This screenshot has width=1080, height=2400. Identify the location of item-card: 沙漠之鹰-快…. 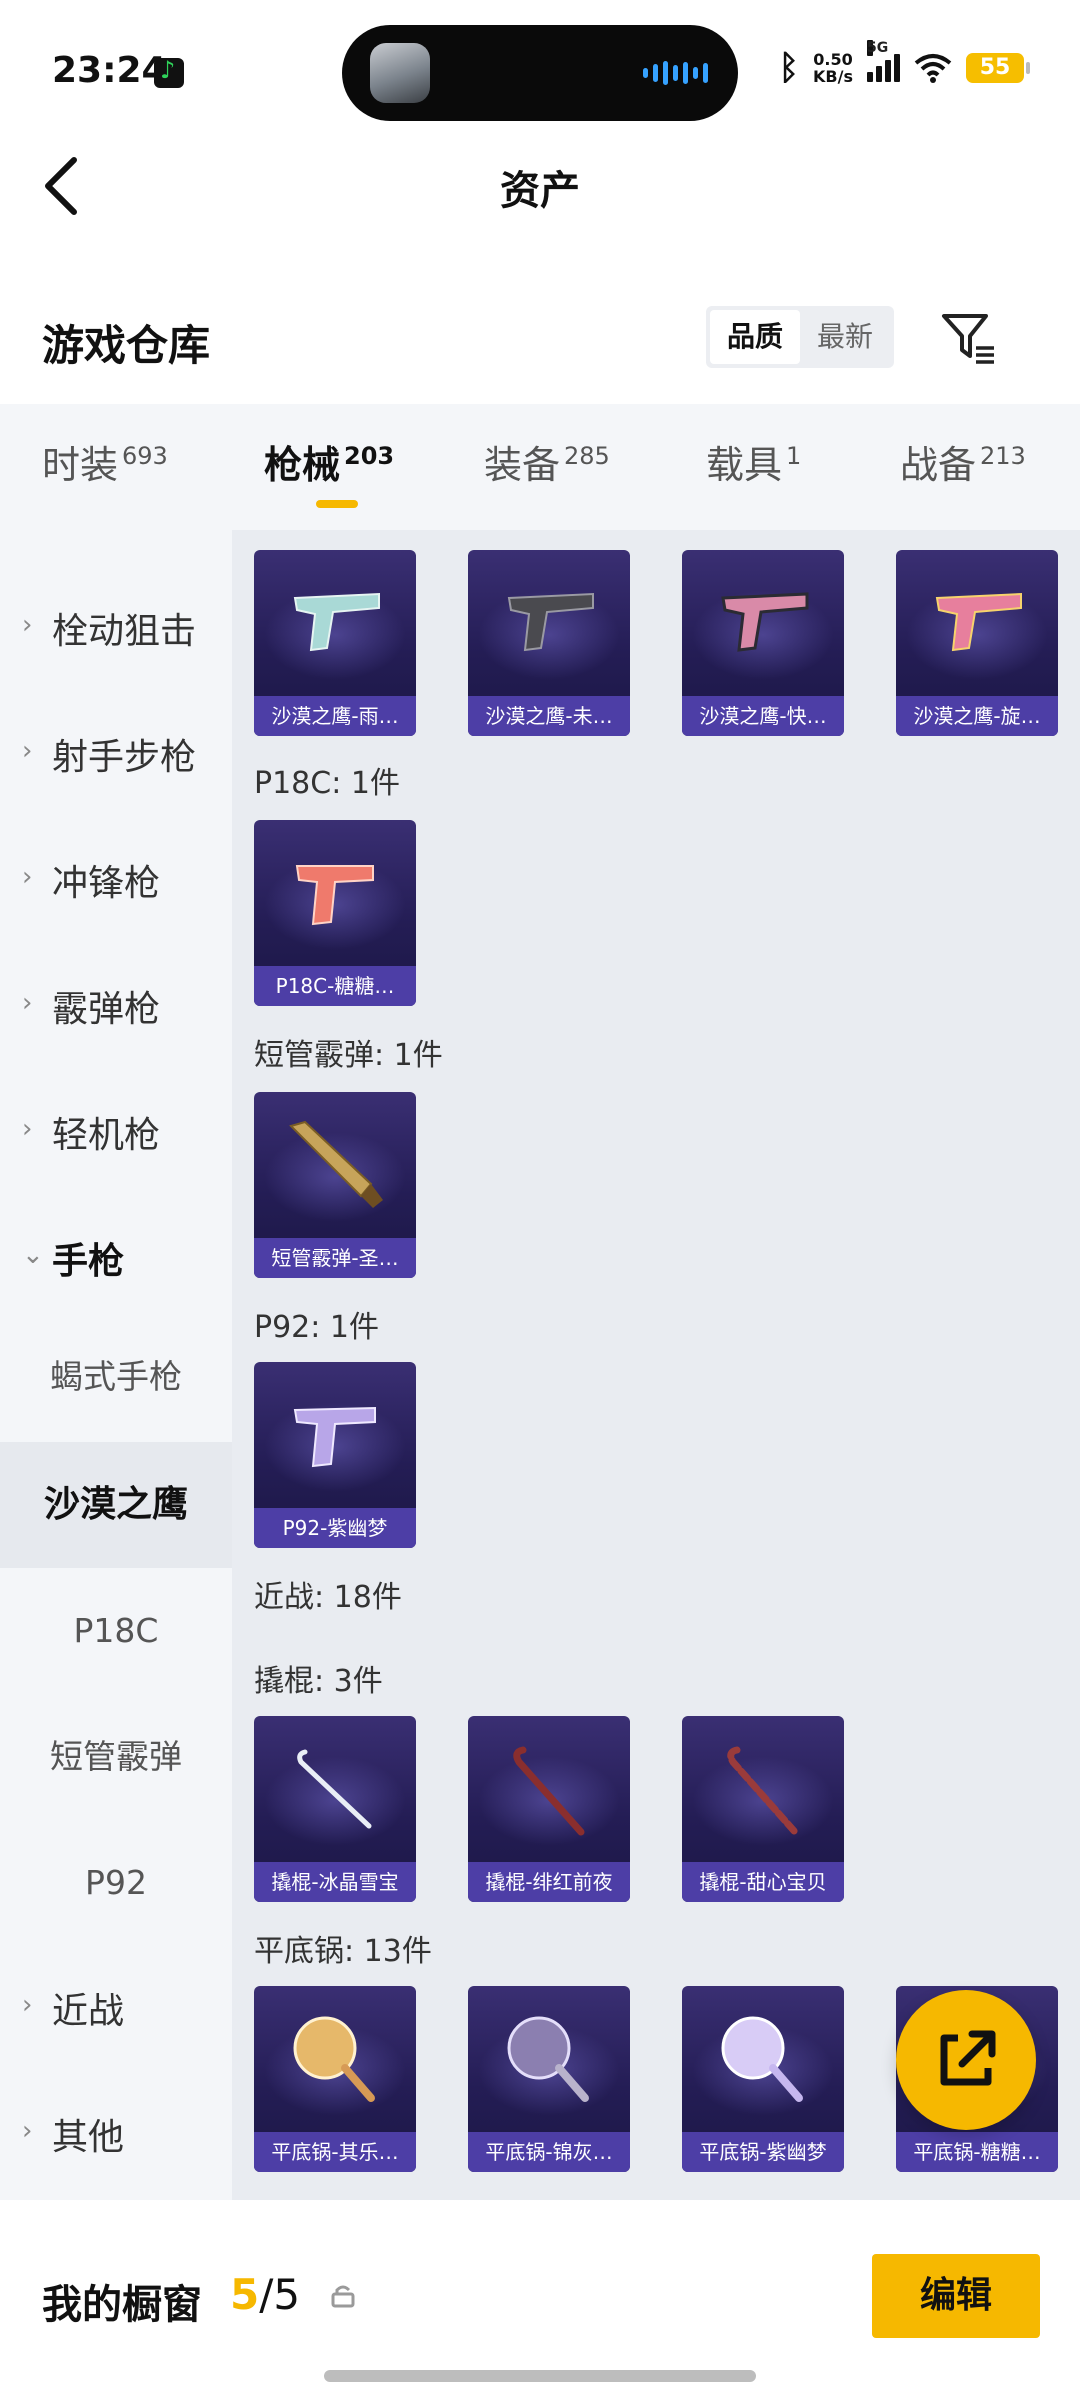
(763, 643).